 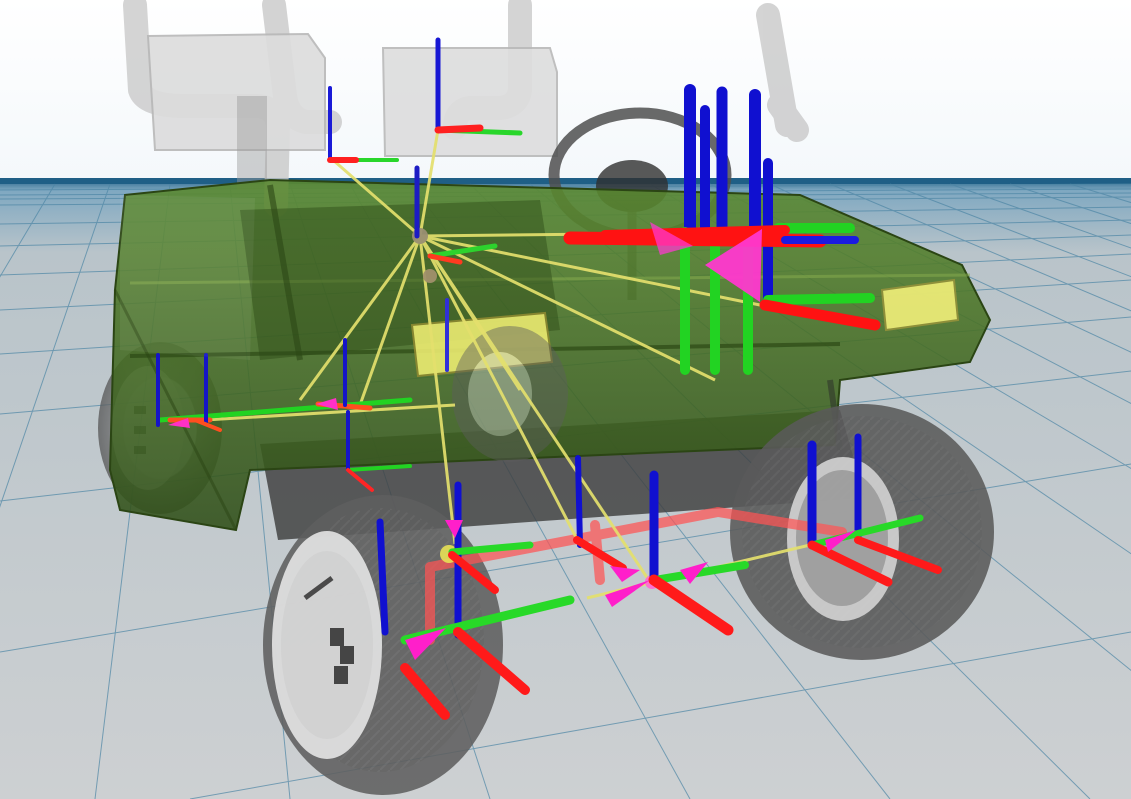 What do you see at coordinates (510, 394) in the screenshot?
I see `rear-right-wheel` at bounding box center [510, 394].